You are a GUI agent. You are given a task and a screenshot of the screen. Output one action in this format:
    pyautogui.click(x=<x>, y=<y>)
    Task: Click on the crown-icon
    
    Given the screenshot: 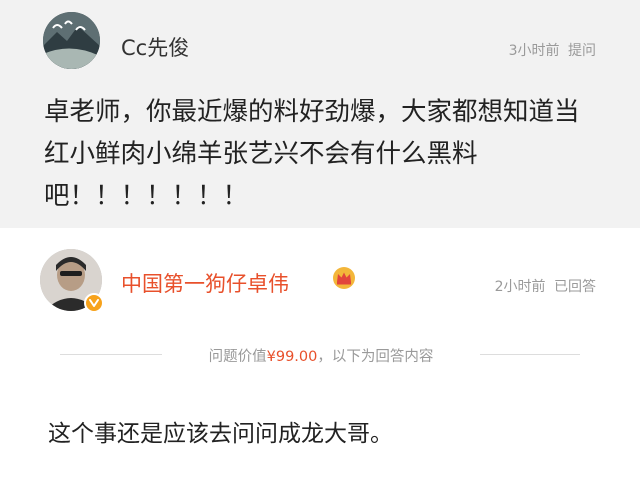 What is the action you would take?
    pyautogui.click(x=344, y=278)
    